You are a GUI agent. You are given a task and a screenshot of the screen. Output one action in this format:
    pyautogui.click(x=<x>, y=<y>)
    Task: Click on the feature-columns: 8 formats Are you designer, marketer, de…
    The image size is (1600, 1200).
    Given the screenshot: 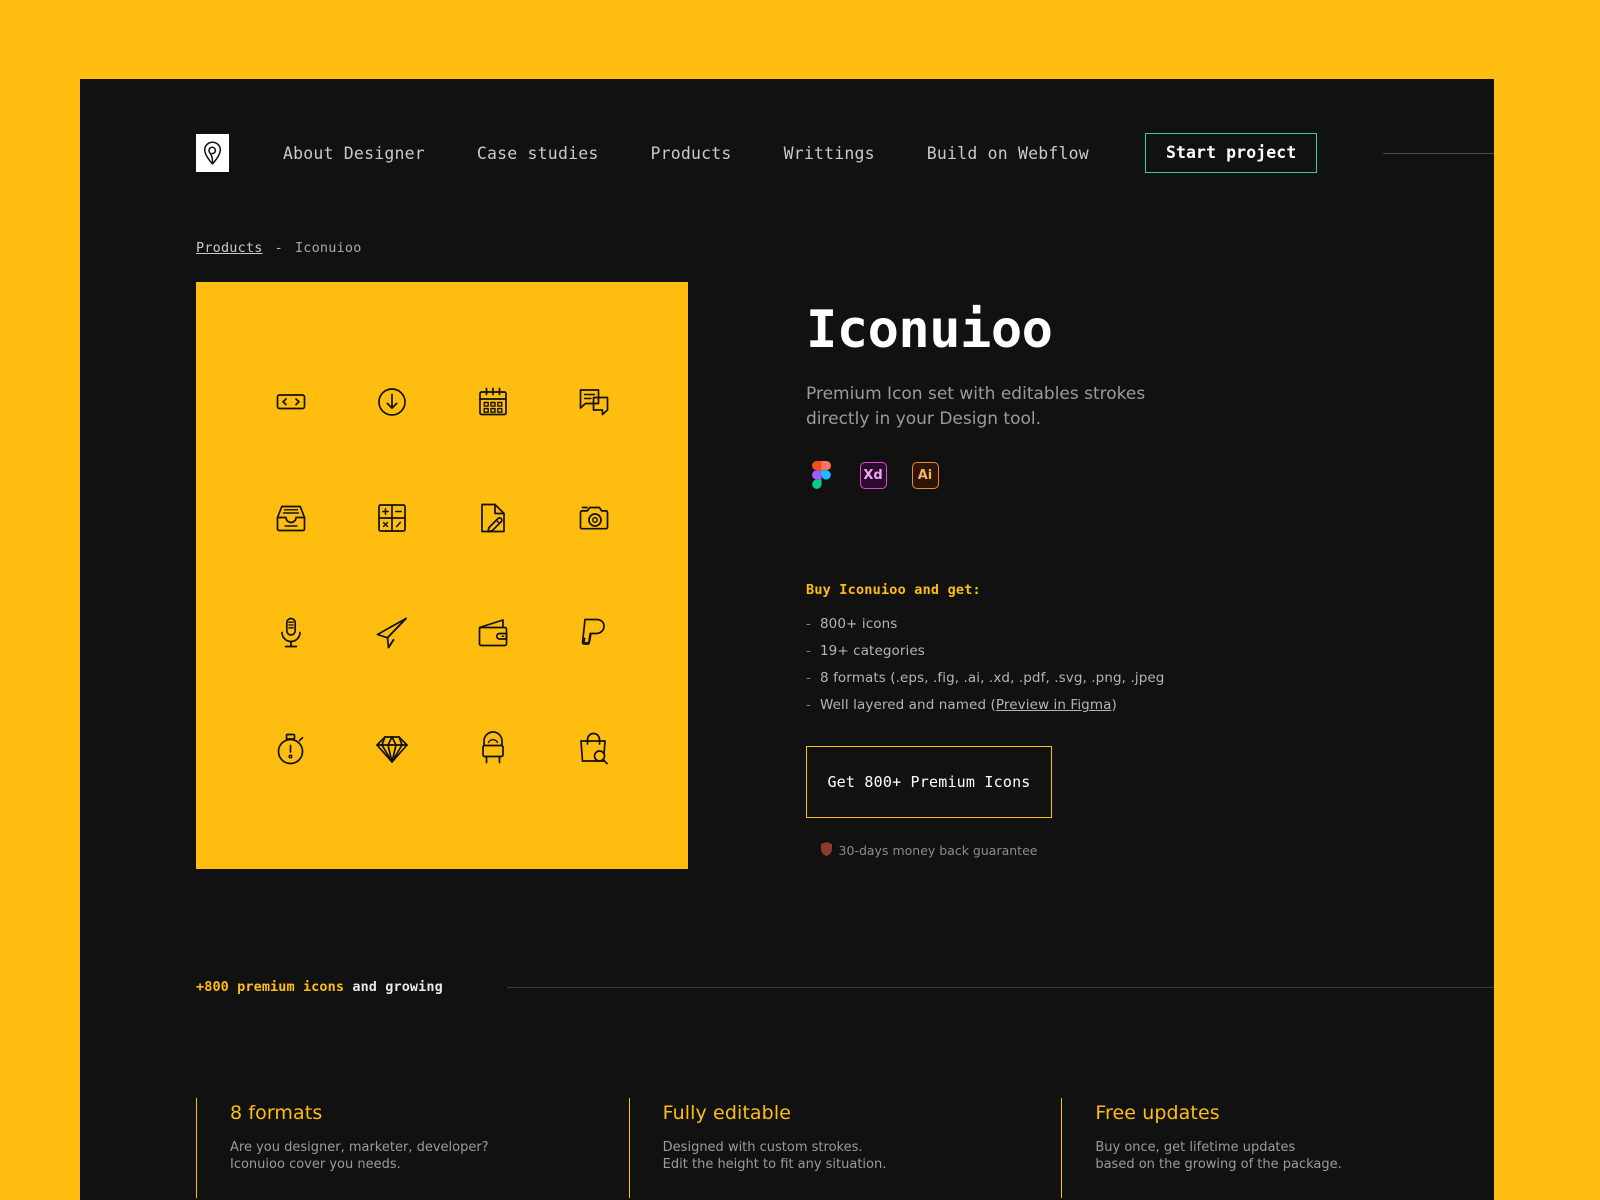 What is the action you would take?
    pyautogui.click(x=845, y=1148)
    